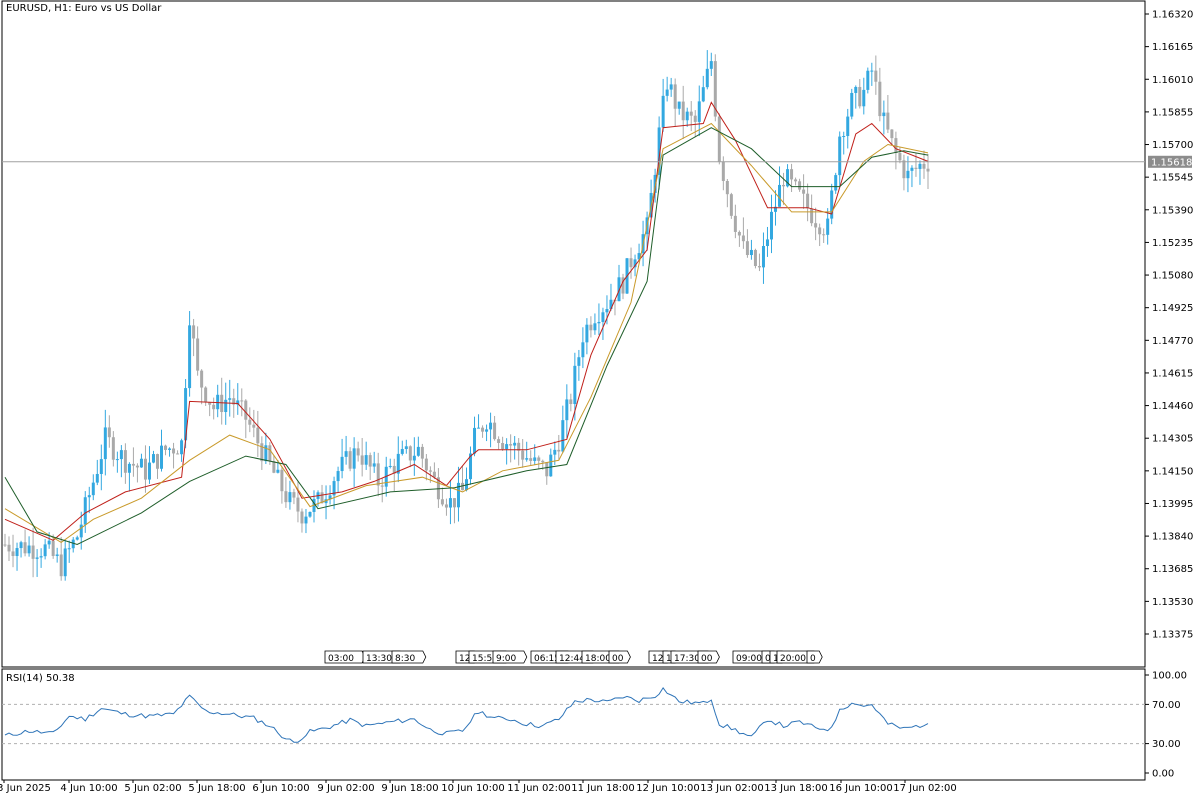 Image resolution: width=1200 pixels, height=800 pixels. What do you see at coordinates (1172, 439) in the screenshot?
I see `price-tick-label: 1.14305` at bounding box center [1172, 439].